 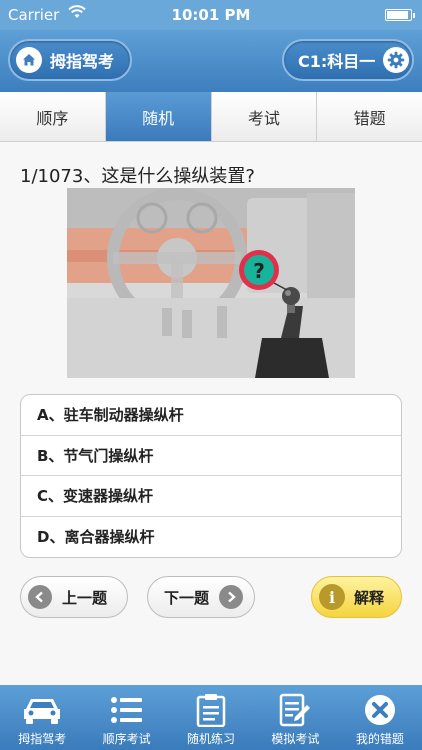 I want to click on tab-exam: 考试, so click(x=264, y=116).